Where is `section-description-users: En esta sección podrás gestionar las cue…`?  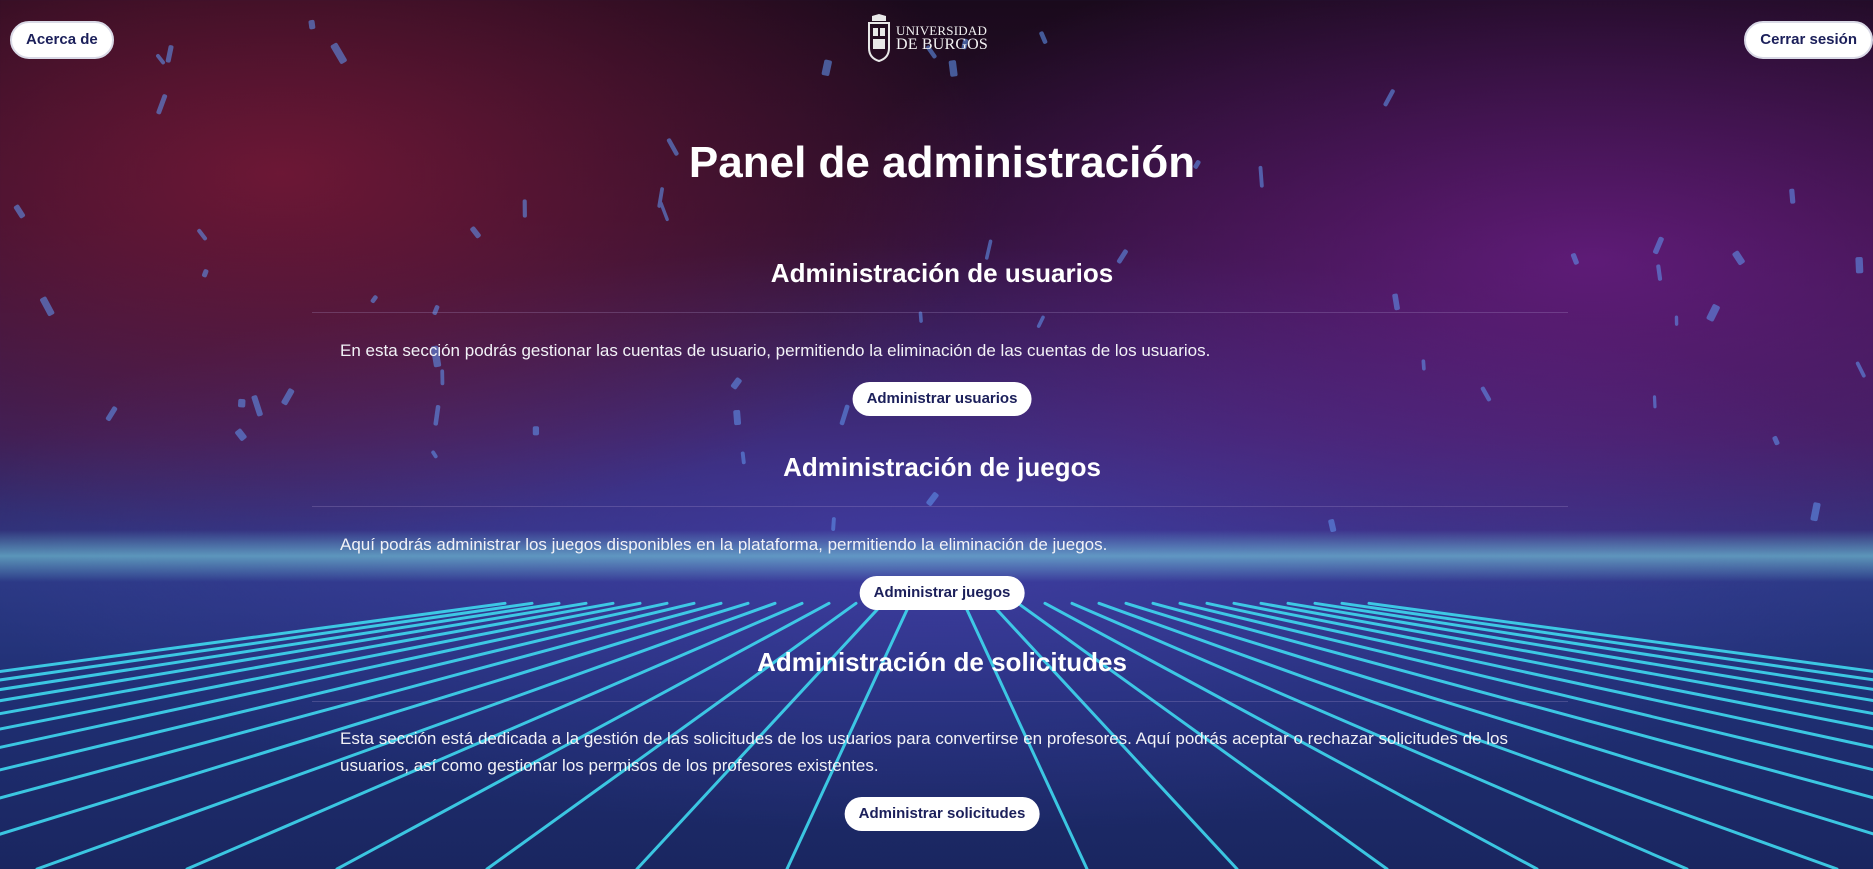 section-description-users: En esta sección podrás gestionar las cue… is located at coordinates (775, 350).